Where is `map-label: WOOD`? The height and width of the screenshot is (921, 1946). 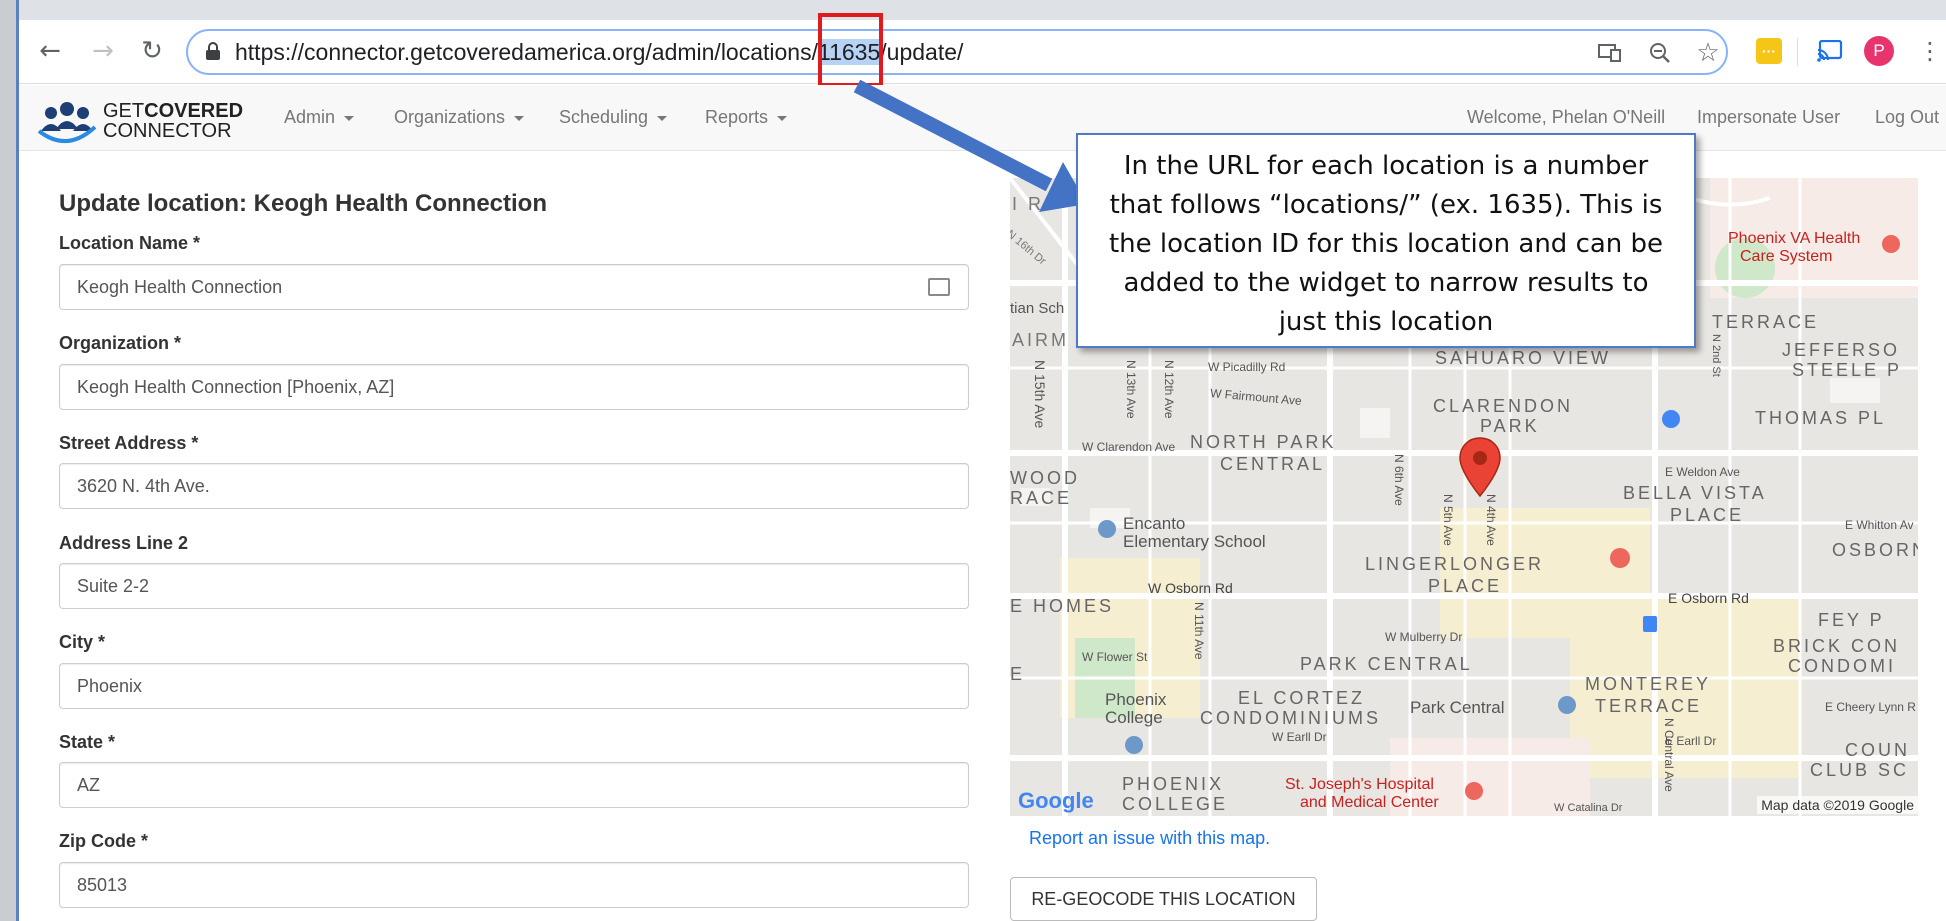 map-label: WOOD is located at coordinates (1045, 478).